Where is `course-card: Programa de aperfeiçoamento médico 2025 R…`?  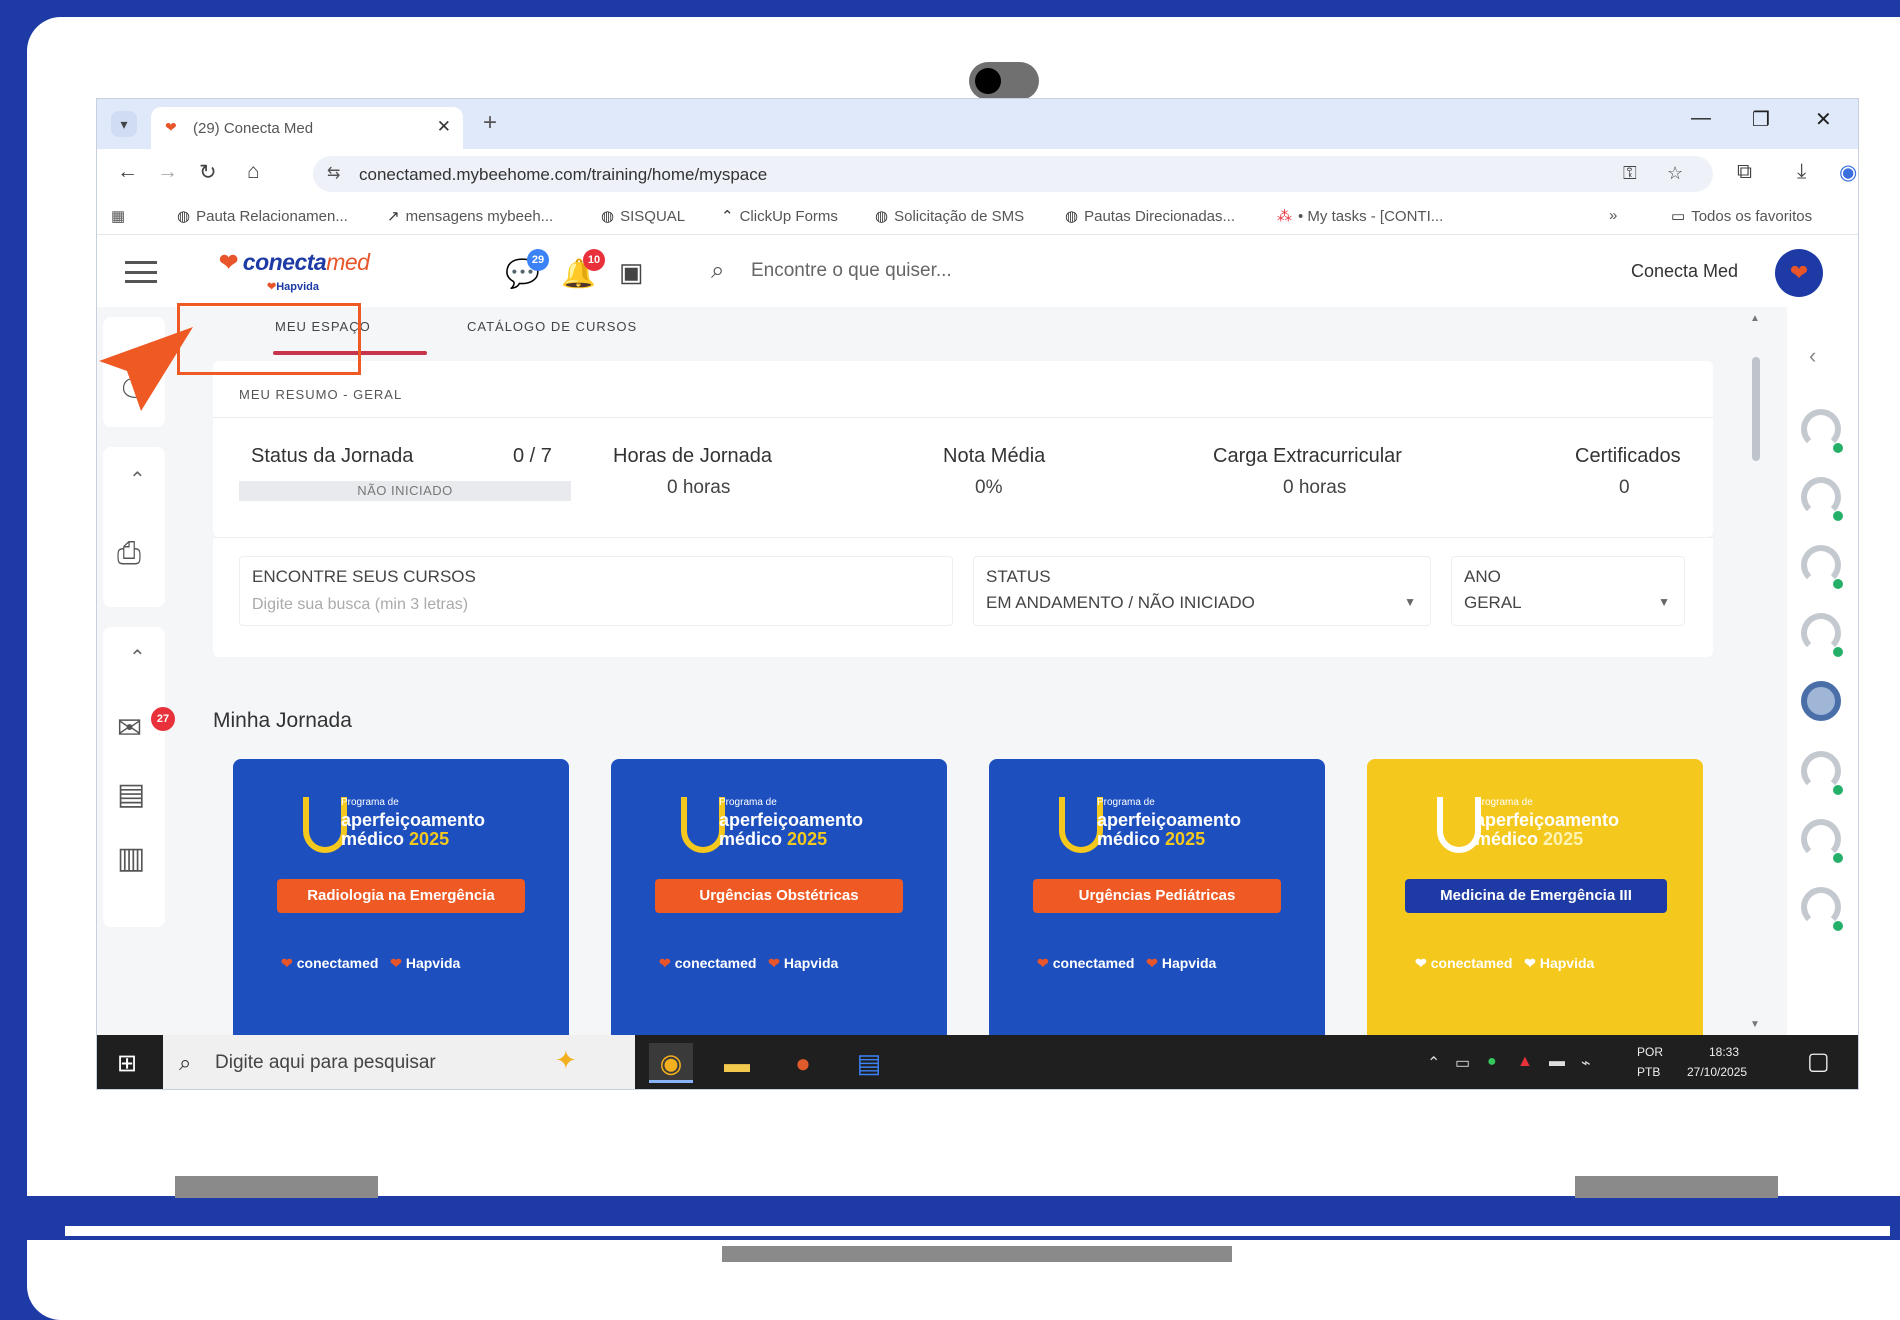 course-card: Programa de aperfeiçoamento médico 2025 R… is located at coordinates (401, 897).